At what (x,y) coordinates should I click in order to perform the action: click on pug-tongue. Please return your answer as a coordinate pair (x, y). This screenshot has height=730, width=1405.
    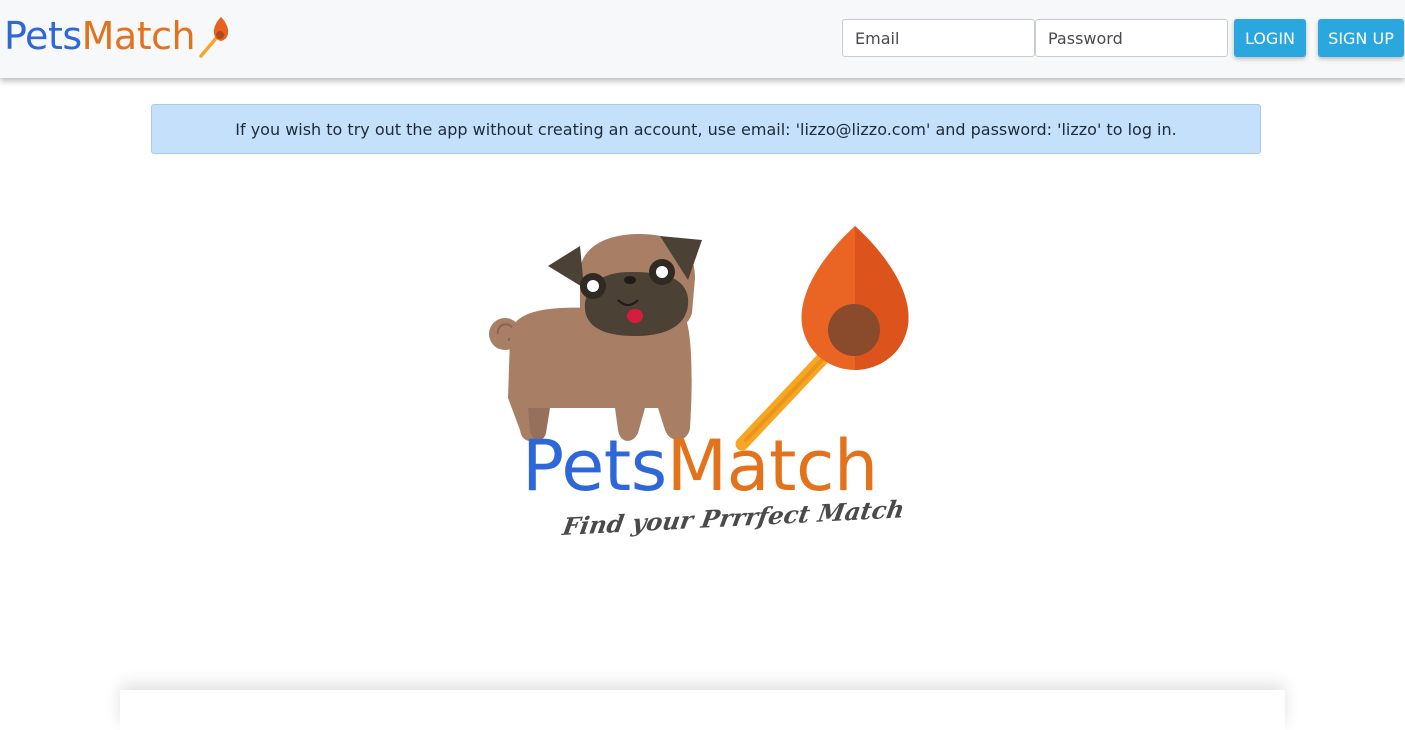
    Looking at the image, I should click on (635, 316).